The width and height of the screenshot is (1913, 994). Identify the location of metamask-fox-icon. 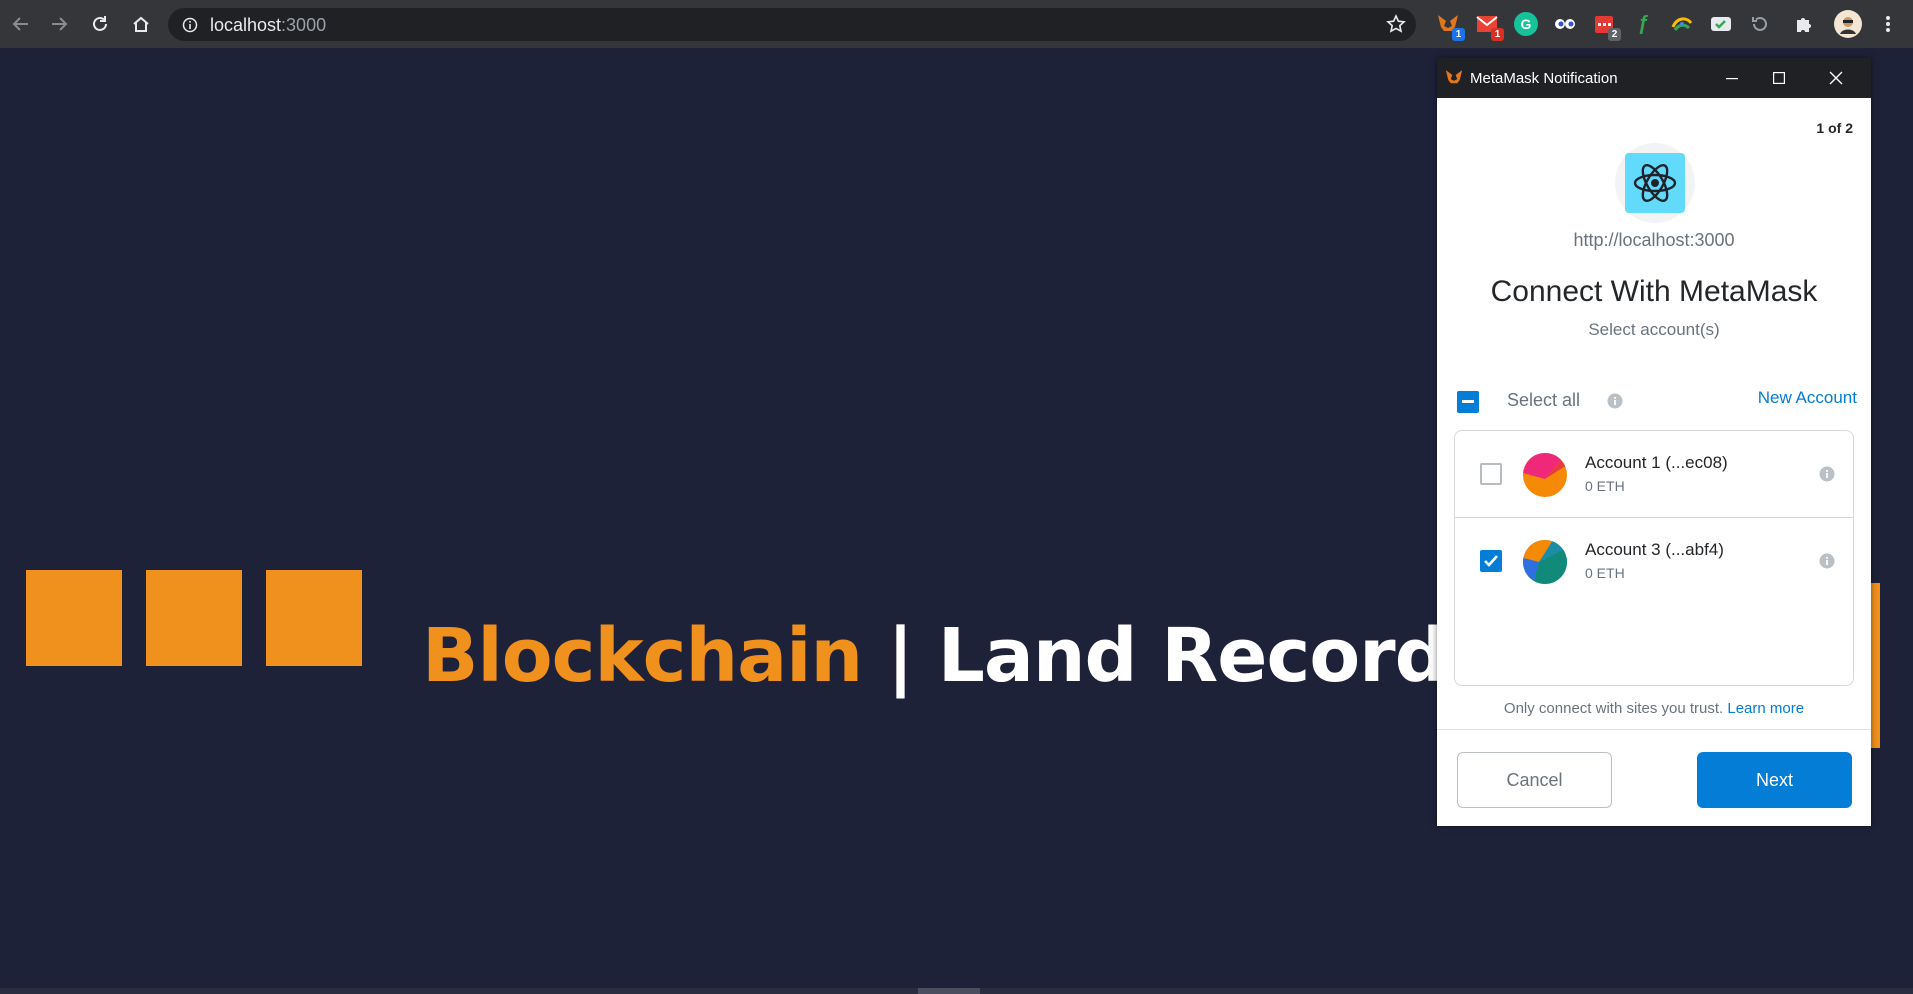
(1454, 80).